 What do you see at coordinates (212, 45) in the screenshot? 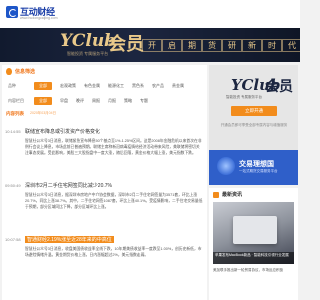
I see `slogan-char: 货` at bounding box center [212, 45].